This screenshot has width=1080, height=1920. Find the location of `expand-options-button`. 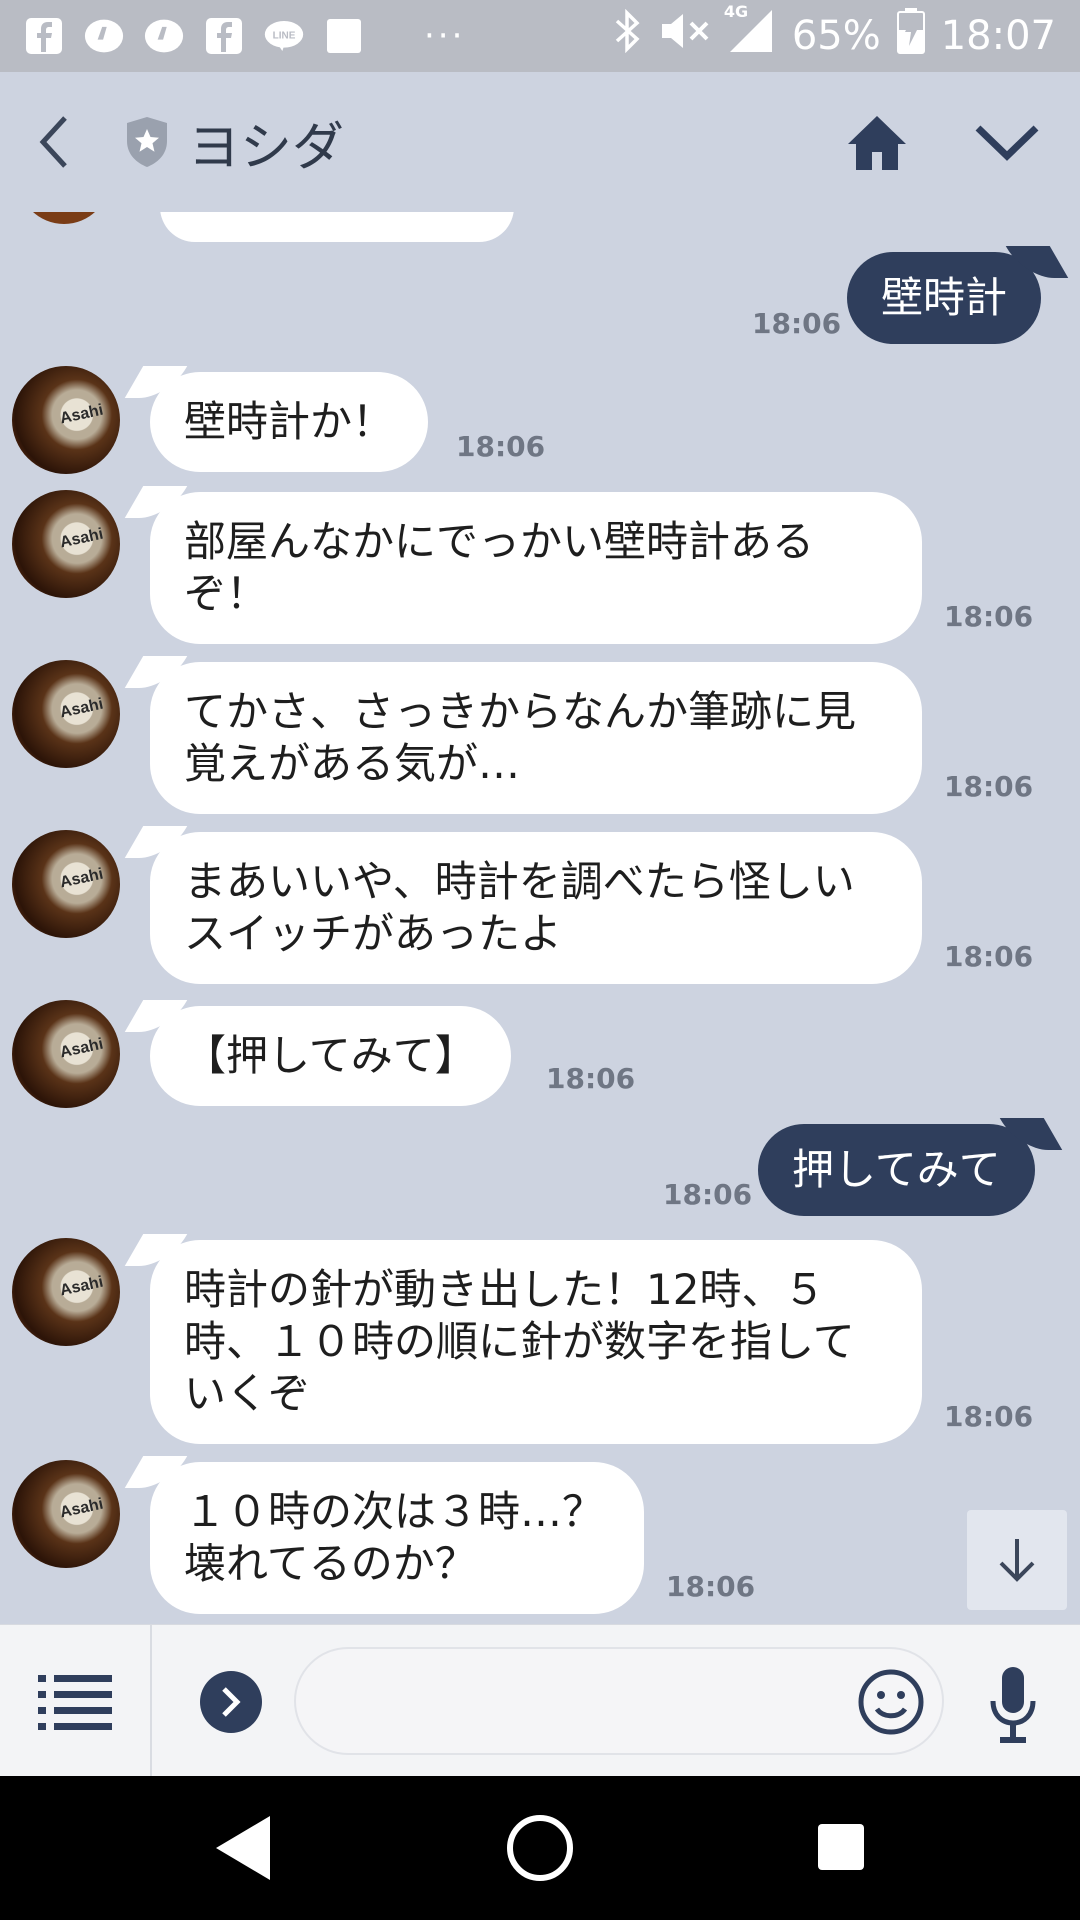

expand-options-button is located at coordinates (231, 1702).